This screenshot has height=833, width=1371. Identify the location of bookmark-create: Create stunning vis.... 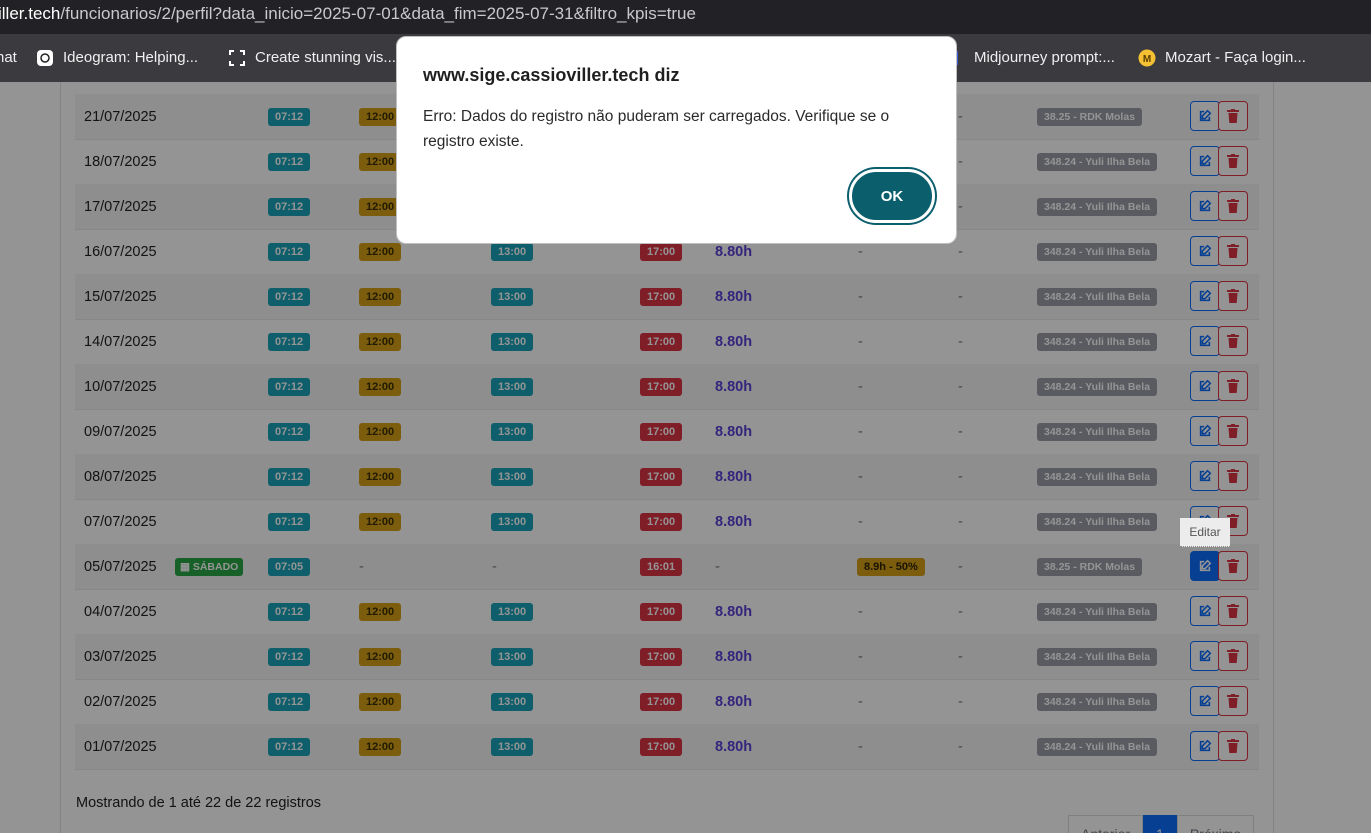
(312, 58).